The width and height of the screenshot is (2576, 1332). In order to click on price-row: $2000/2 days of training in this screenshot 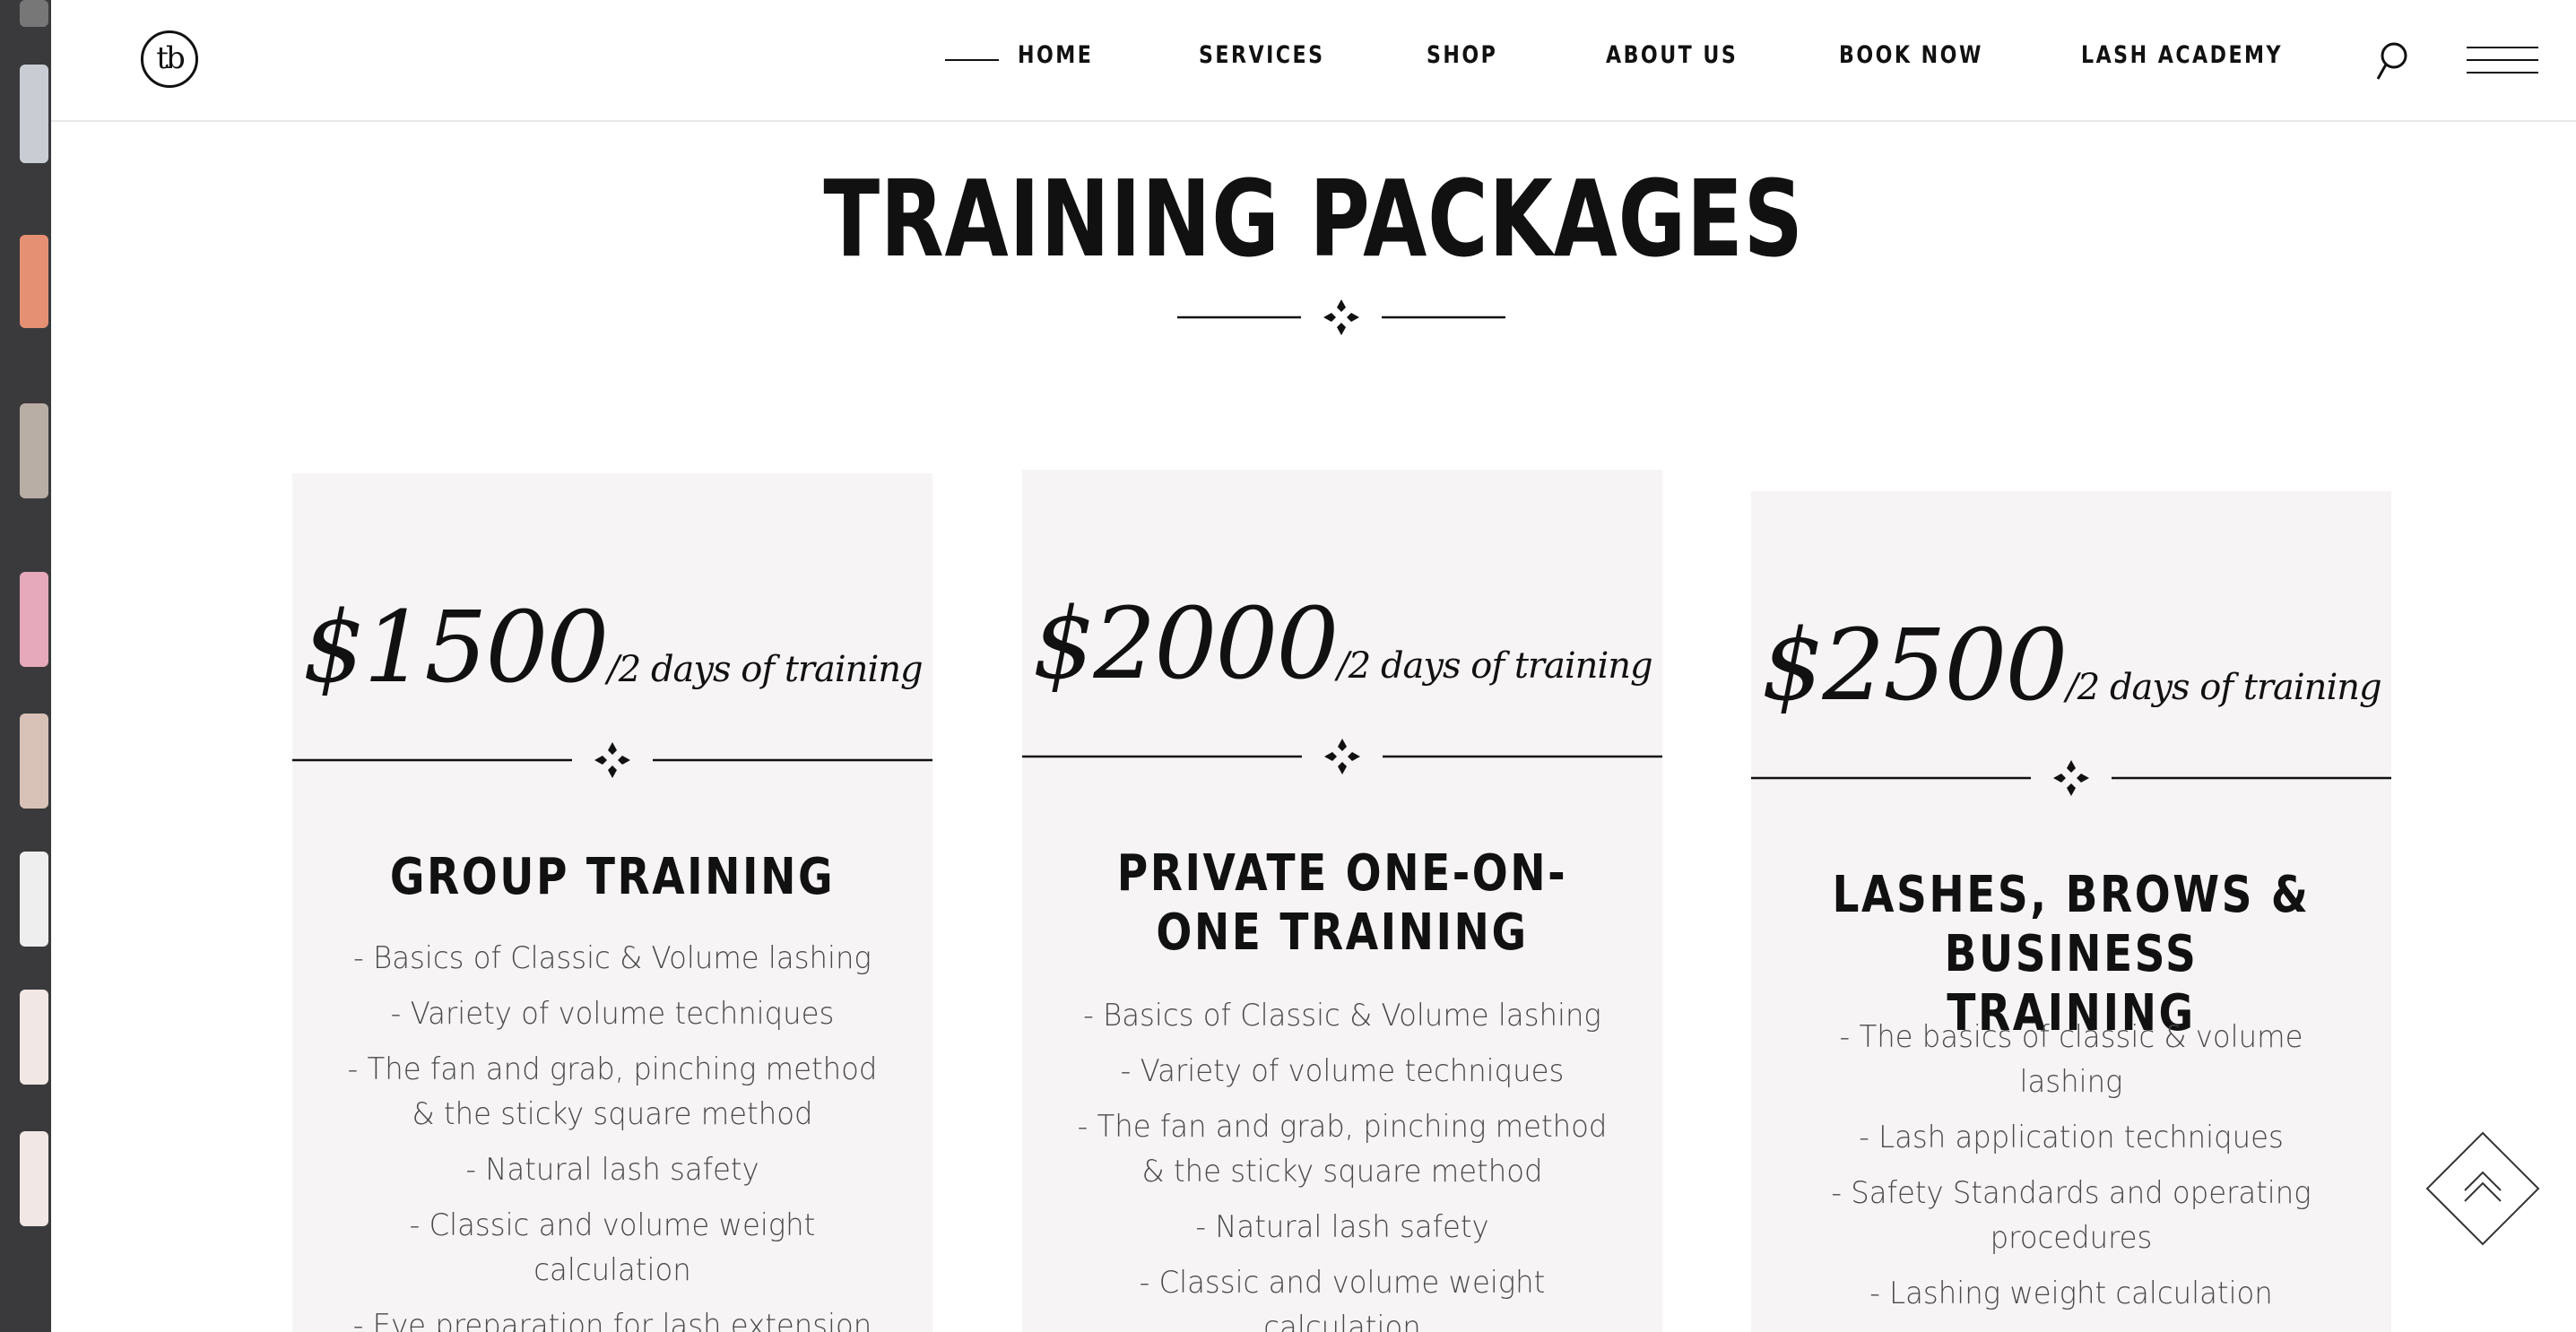, I will do `click(1342, 643)`.